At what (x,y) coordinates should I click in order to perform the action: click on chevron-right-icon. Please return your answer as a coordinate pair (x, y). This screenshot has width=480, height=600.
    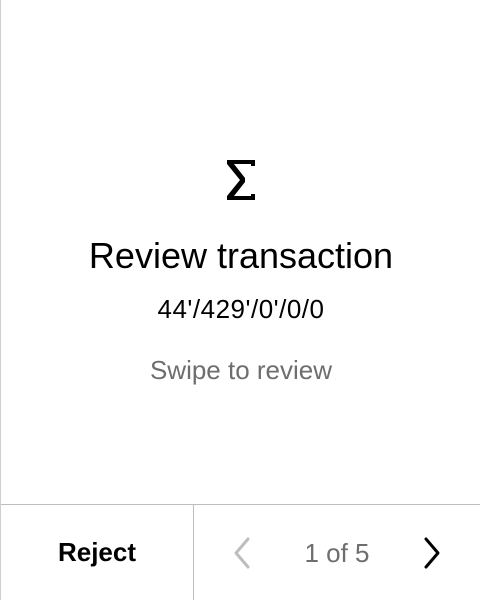
    Looking at the image, I should click on (432, 553).